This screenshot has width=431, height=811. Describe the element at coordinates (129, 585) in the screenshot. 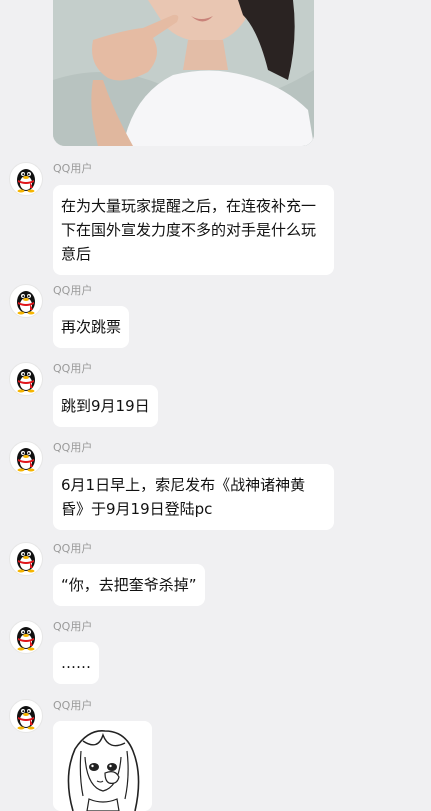

I see `message-bubble: “你，去把奎爷杀掉”` at that location.